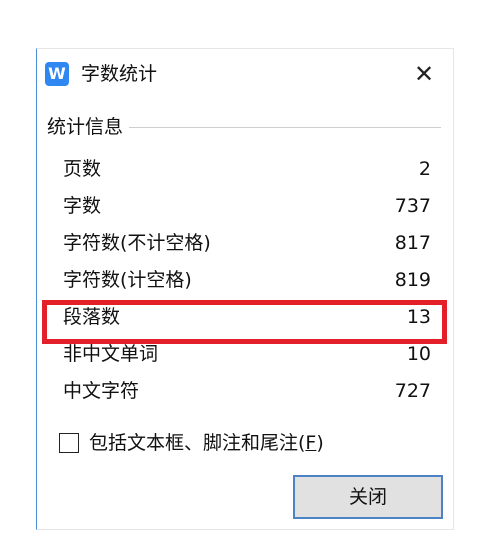 This screenshot has width=487, height=543. I want to click on dialog-title: 字数统计, so click(119, 74).